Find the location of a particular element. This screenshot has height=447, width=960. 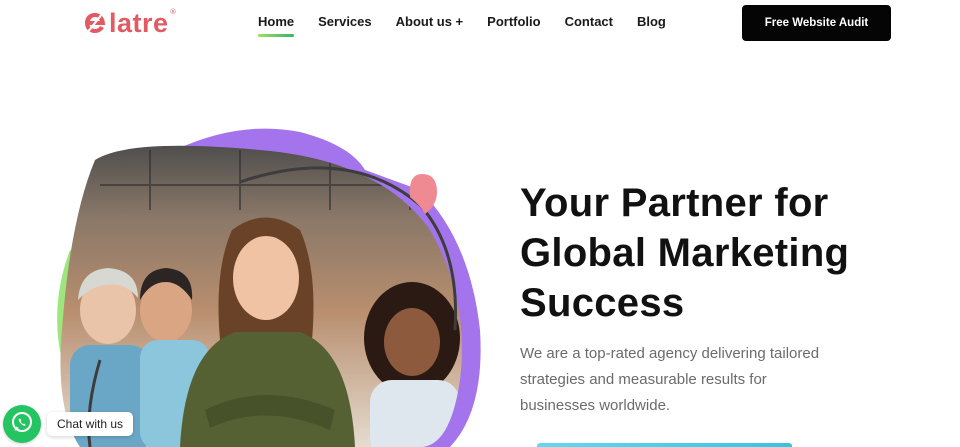

nav-contact: Contact is located at coordinates (589, 21).